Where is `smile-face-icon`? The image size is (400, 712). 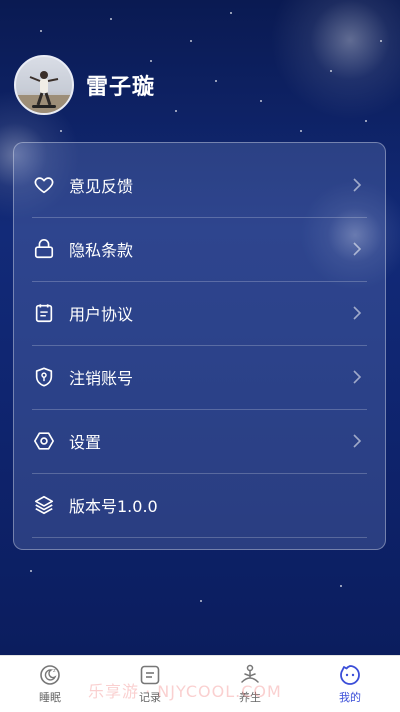
smile-face-icon is located at coordinates (350, 675).